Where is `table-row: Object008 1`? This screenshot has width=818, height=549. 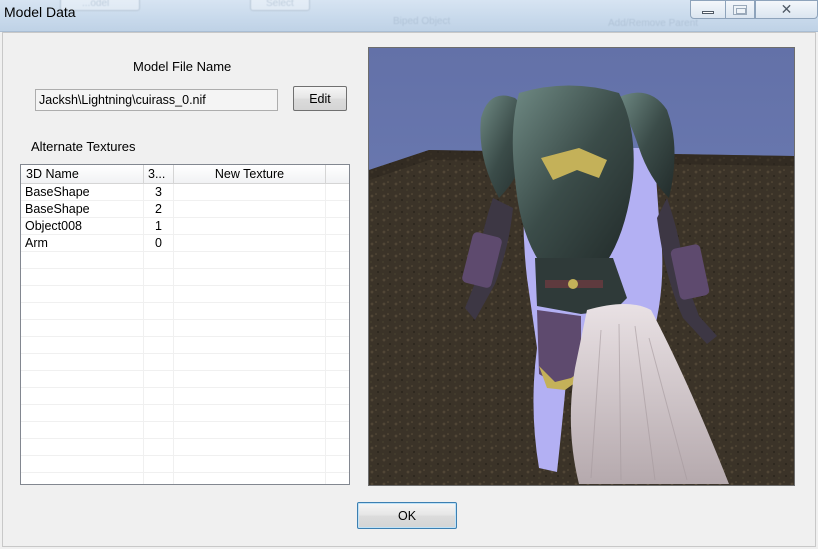
table-row: Object008 1 is located at coordinates (185, 226).